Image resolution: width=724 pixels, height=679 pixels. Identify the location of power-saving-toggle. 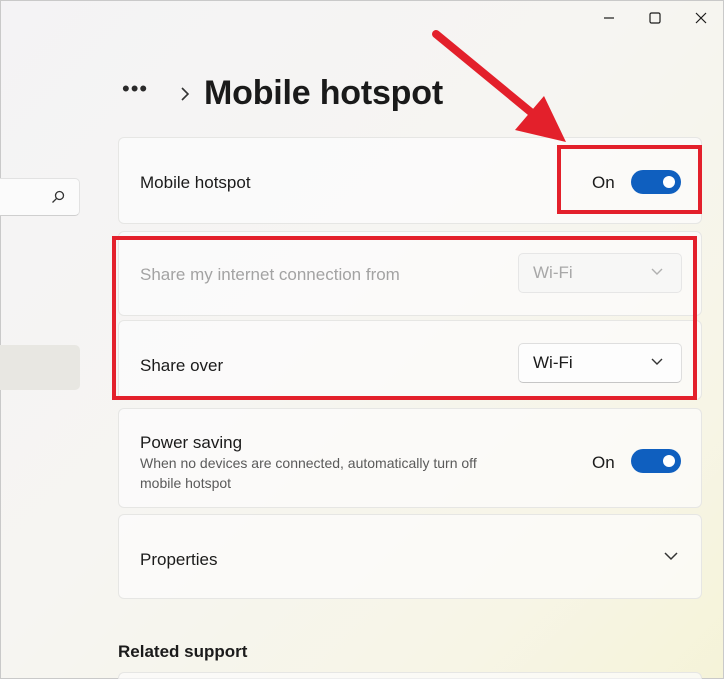
(656, 461).